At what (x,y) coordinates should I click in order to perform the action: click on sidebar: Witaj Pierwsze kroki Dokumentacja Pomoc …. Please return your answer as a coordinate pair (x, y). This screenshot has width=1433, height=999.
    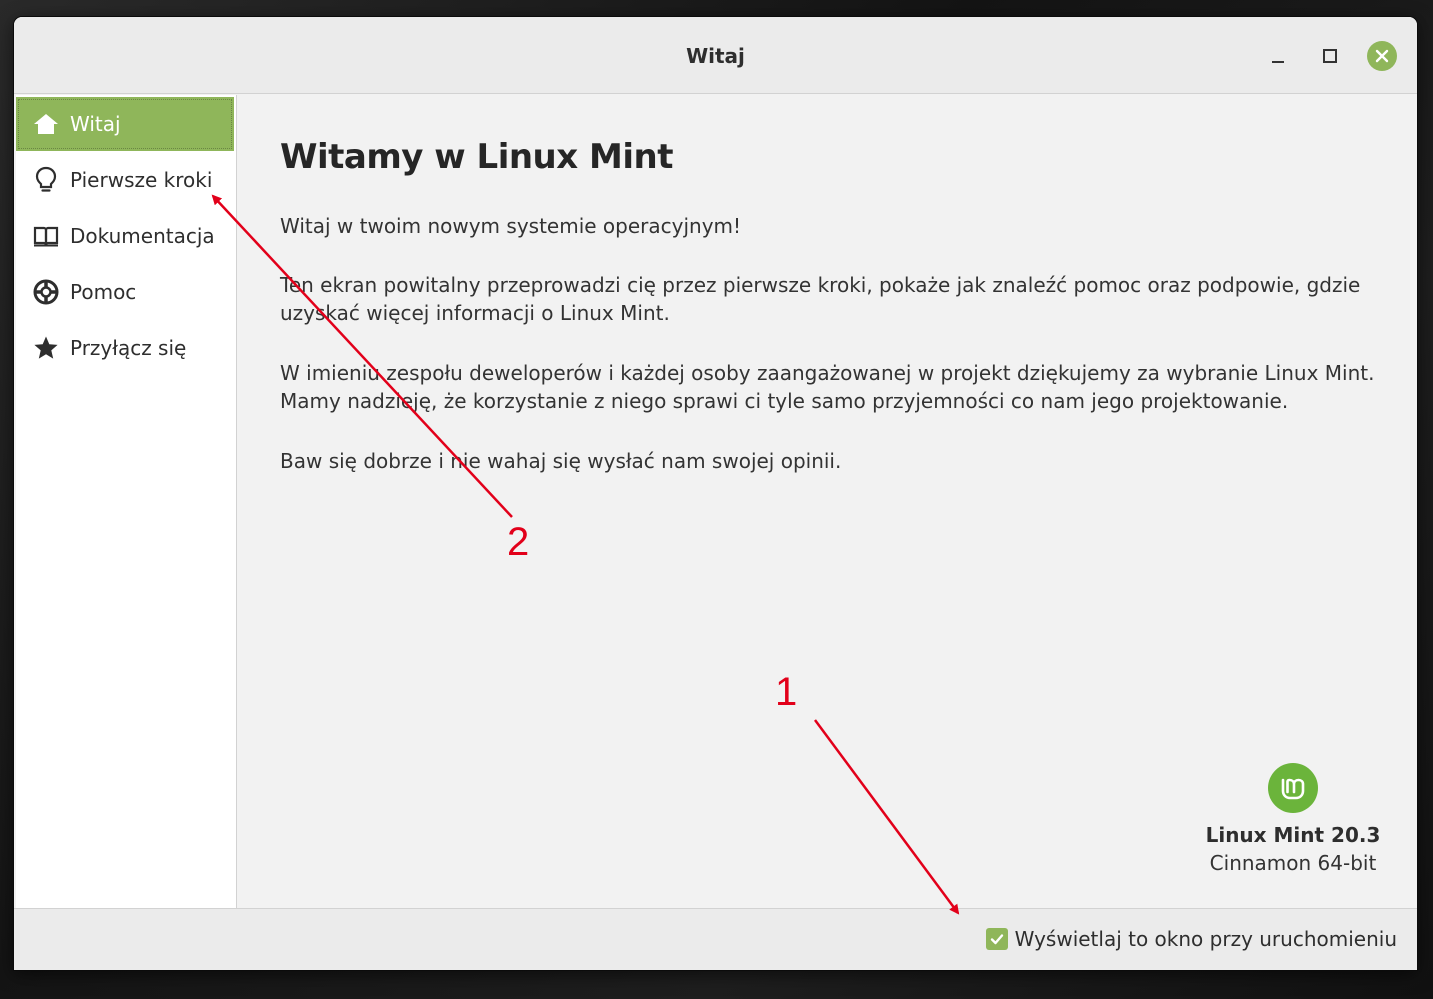
    Looking at the image, I should click on (126, 501).